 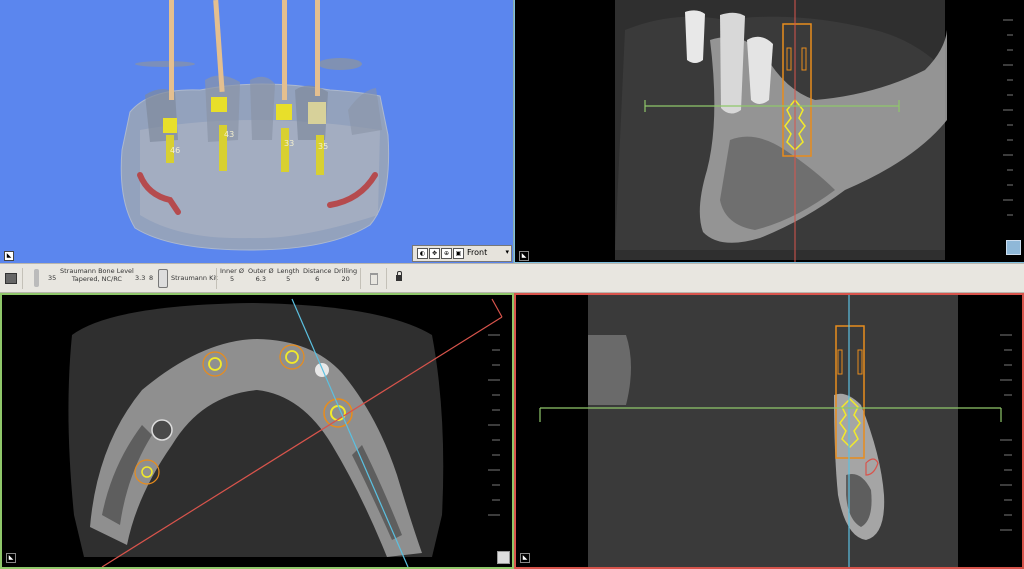 What do you see at coordinates (175, 150) in the screenshot?
I see `tooth-label-46: 46` at bounding box center [175, 150].